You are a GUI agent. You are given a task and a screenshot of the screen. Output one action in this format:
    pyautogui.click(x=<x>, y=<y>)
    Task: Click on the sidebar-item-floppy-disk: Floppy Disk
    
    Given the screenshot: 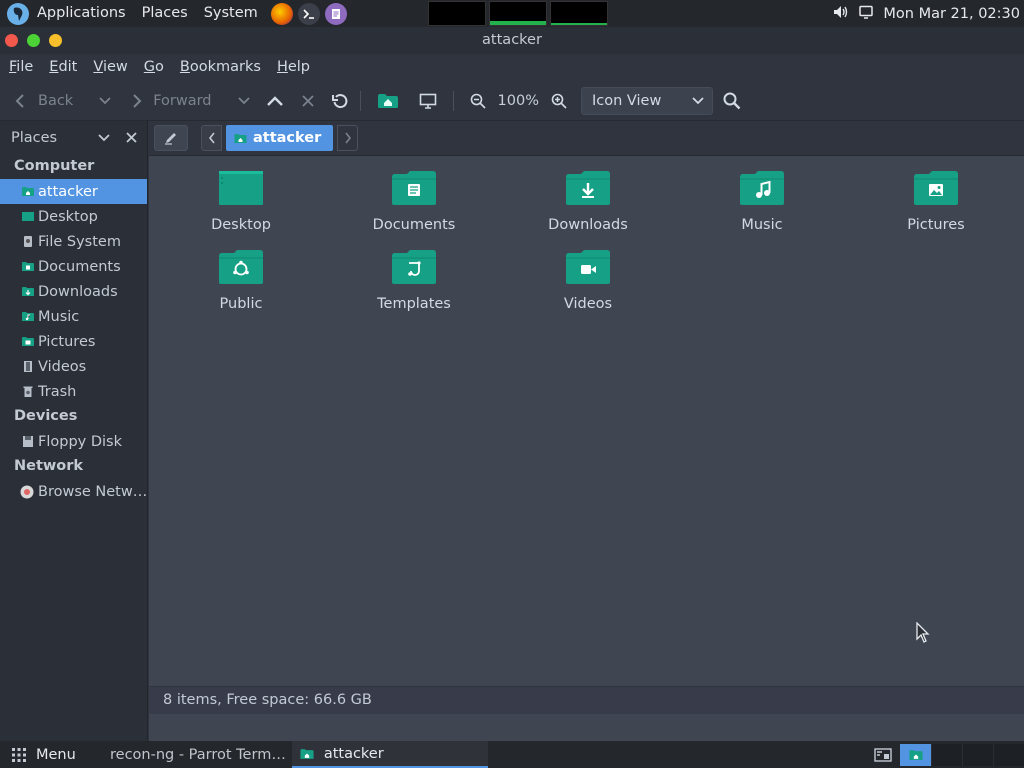 What is the action you would take?
    pyautogui.click(x=73, y=441)
    